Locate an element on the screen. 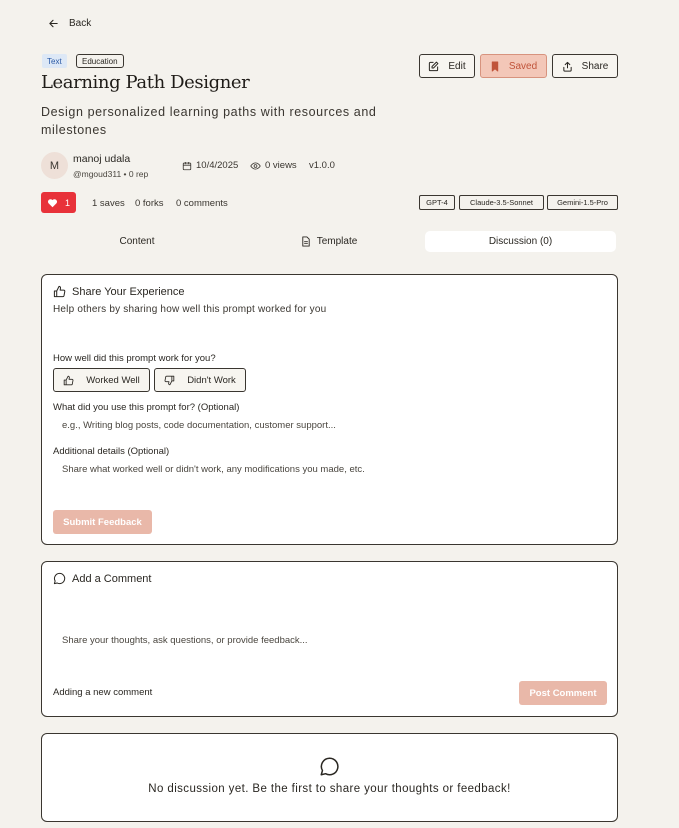 The height and width of the screenshot is (828, 679). tab-discussion-label: Discussion (0) is located at coordinates (520, 241).